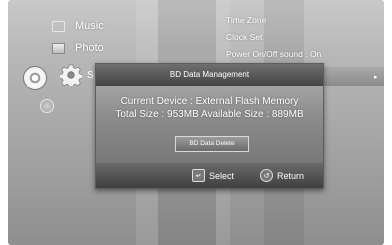 This screenshot has width=392, height=245. What do you see at coordinates (291, 175) in the screenshot?
I see `return-label: Return` at bounding box center [291, 175].